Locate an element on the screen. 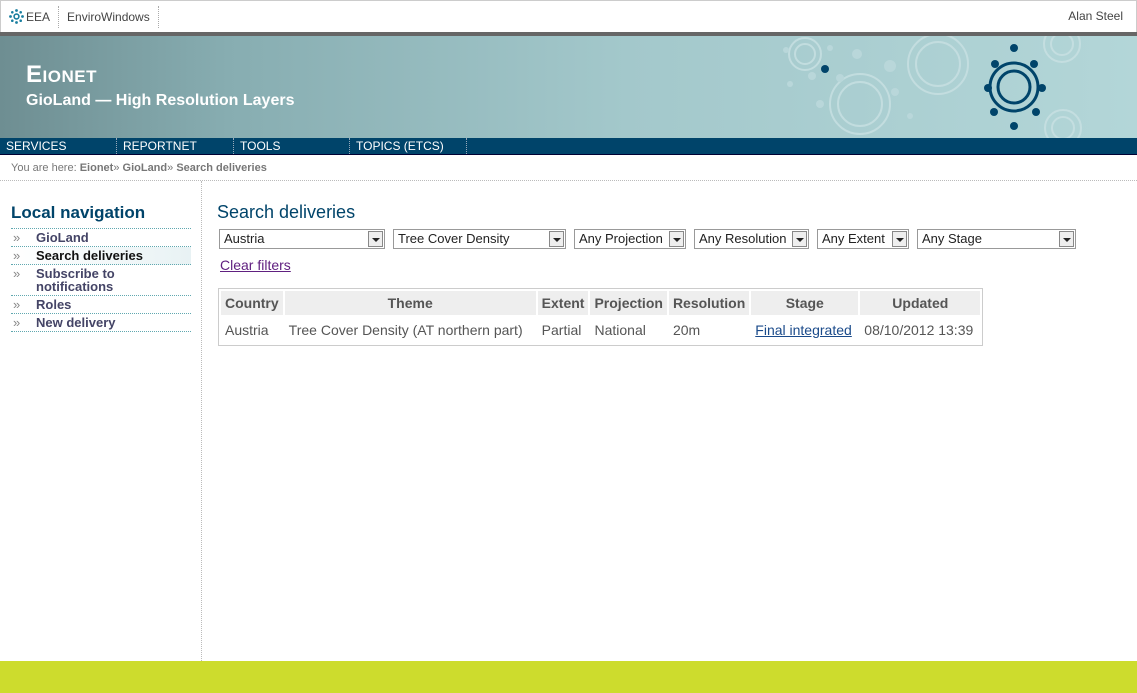 Image resolution: width=1137 pixels, height=693 pixels. top-bar: EEA EnviroWindows Alan Steel is located at coordinates (568, 16).